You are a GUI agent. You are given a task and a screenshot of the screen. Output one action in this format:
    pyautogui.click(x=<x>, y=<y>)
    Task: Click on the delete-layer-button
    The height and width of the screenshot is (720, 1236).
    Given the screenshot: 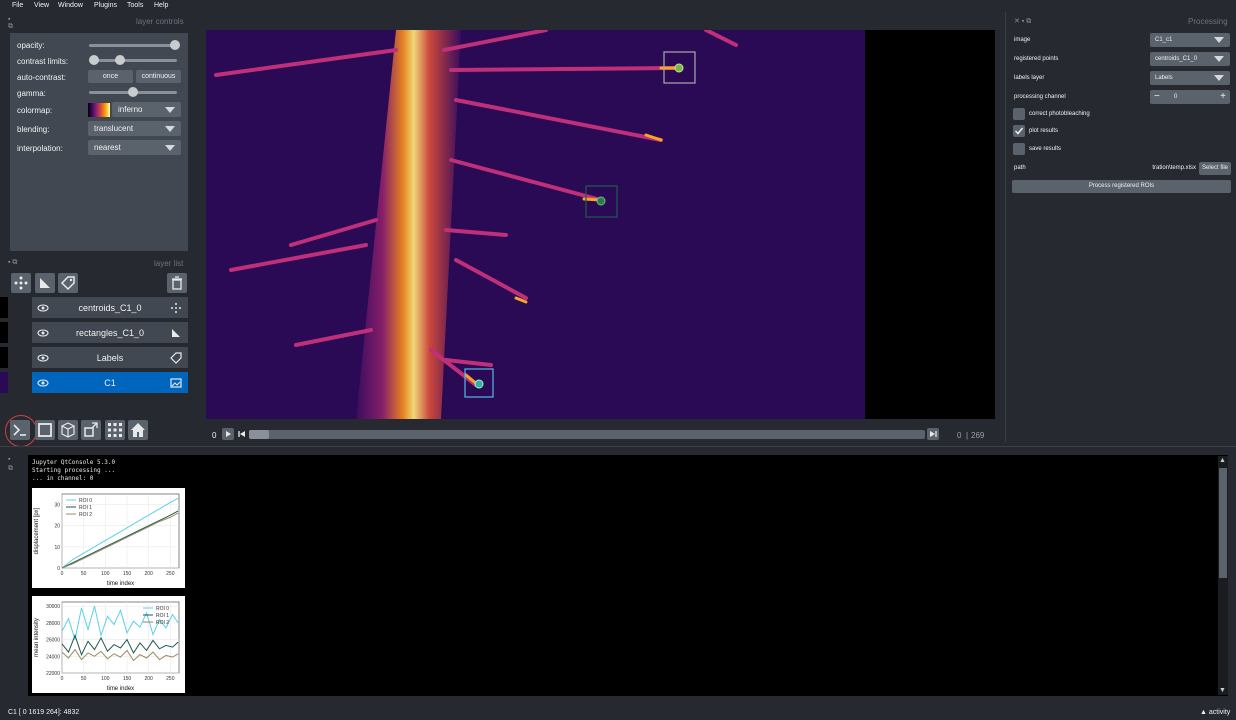 What is the action you would take?
    pyautogui.click(x=177, y=283)
    